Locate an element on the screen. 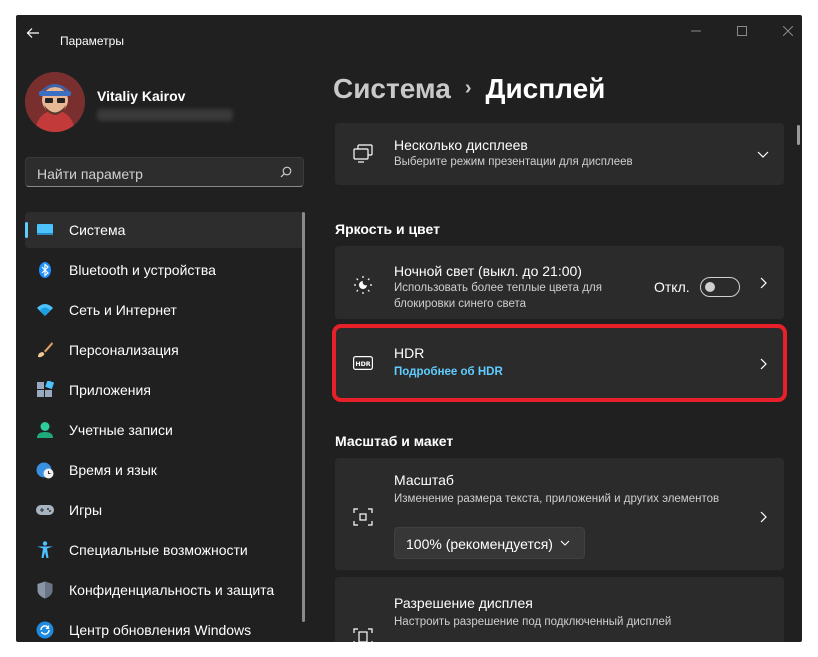  sidebar-item-label: Сеть и Интернет is located at coordinates (123, 310).